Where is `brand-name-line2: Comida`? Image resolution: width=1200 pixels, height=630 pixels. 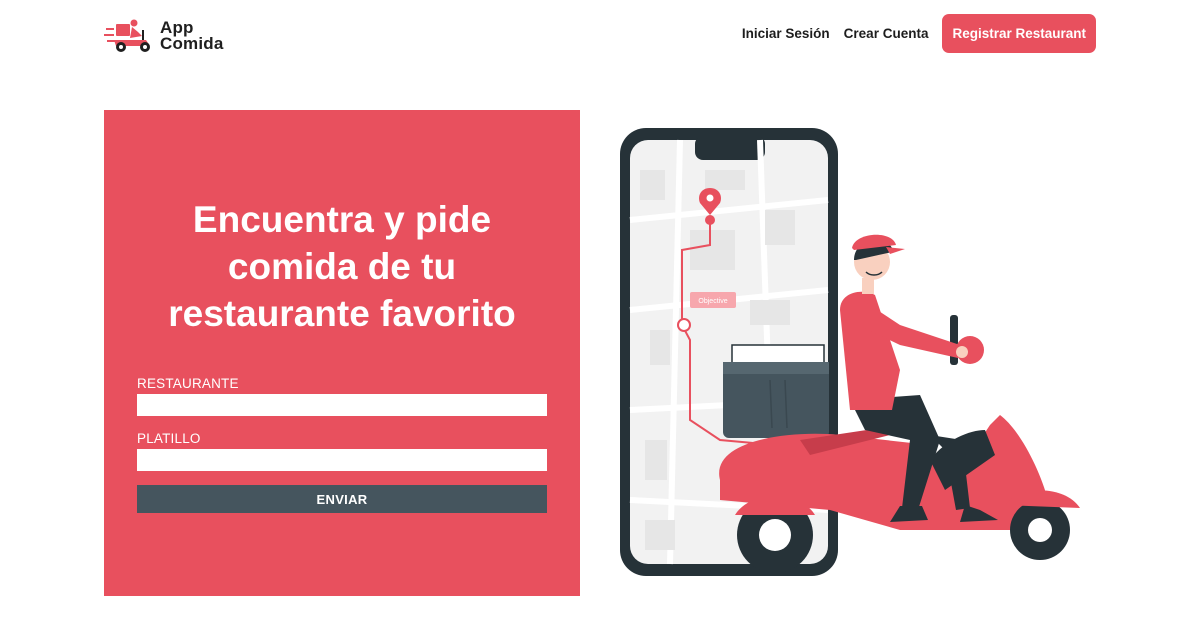 brand-name-line2: Comida is located at coordinates (192, 43).